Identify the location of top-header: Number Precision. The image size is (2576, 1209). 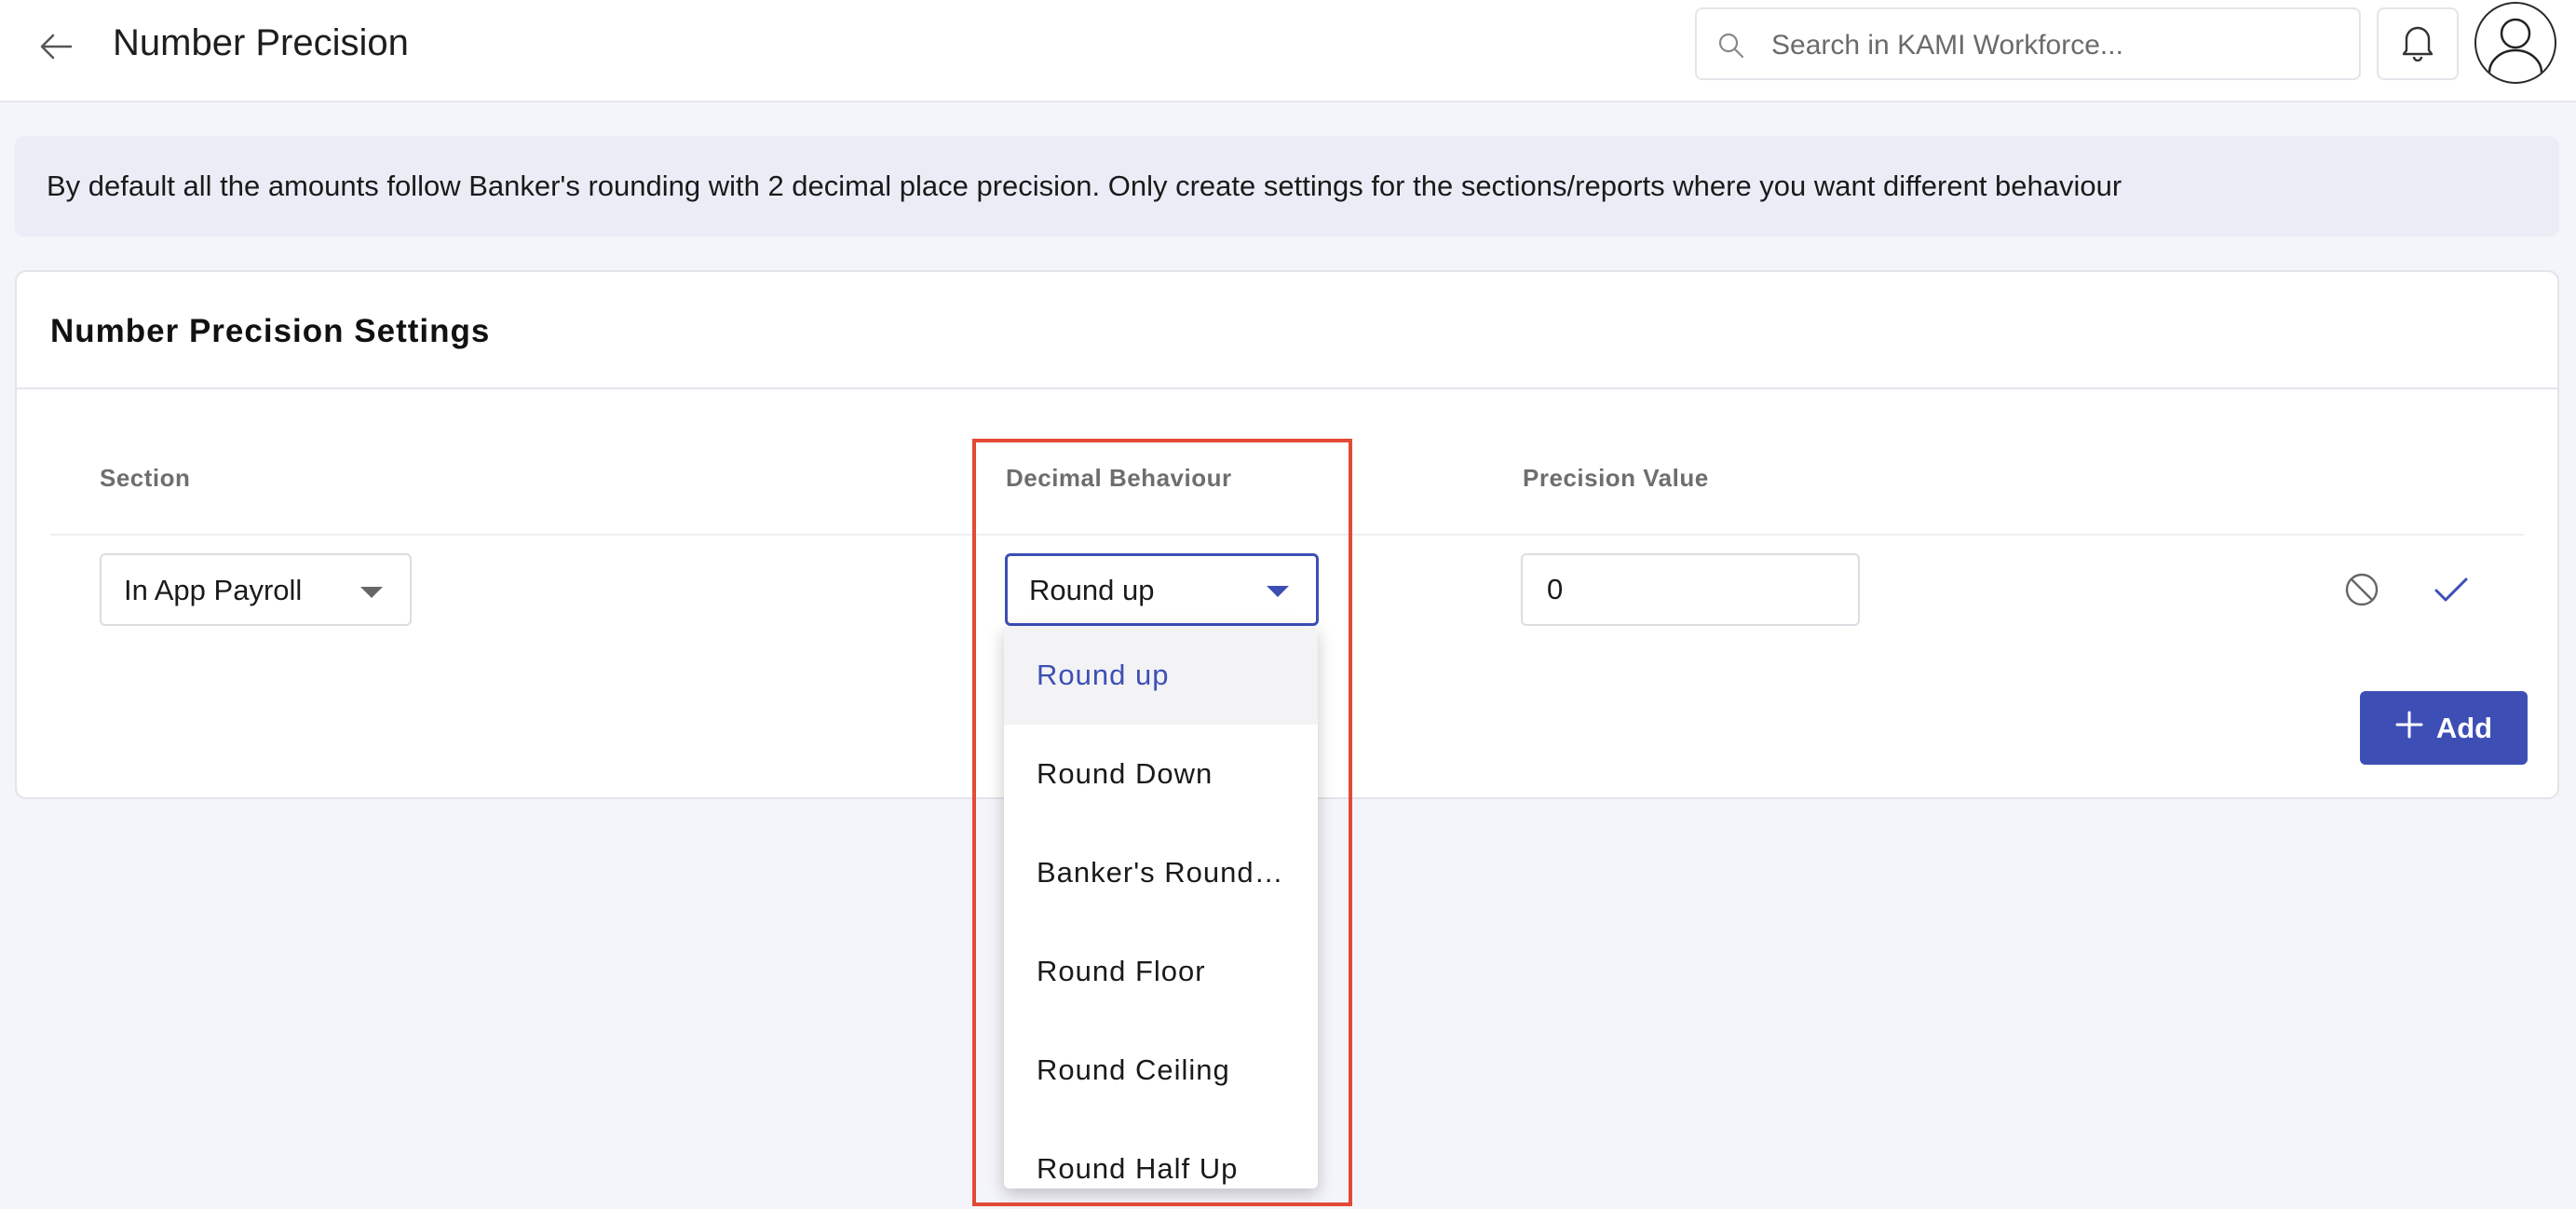
(1288, 51).